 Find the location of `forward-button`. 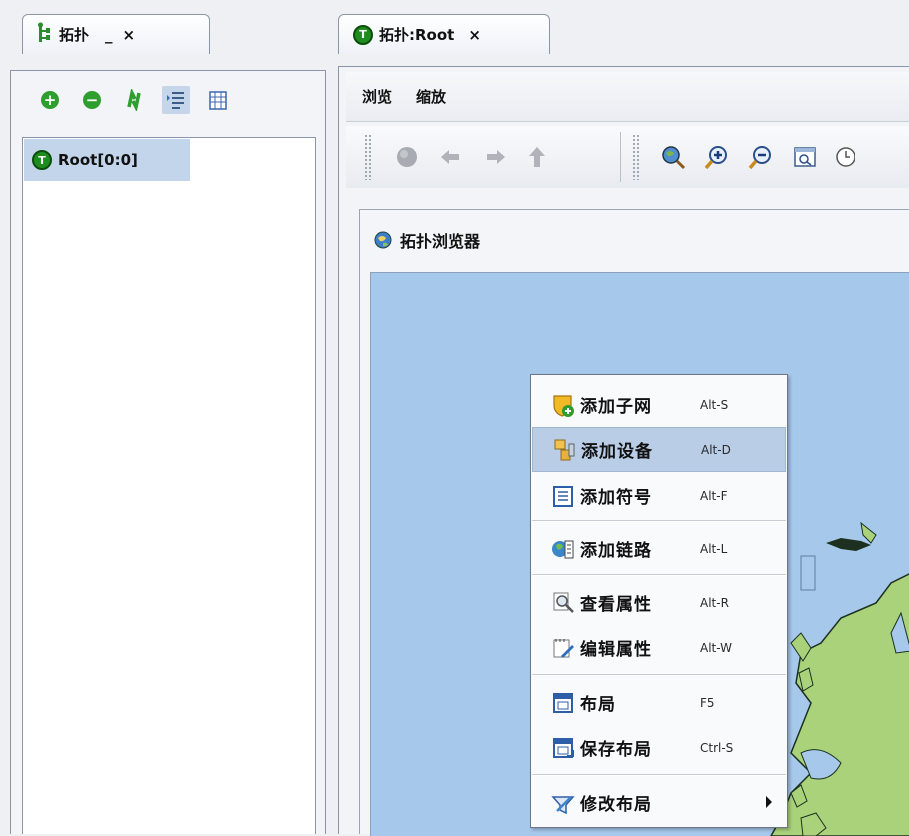

forward-button is located at coordinates (495, 157).